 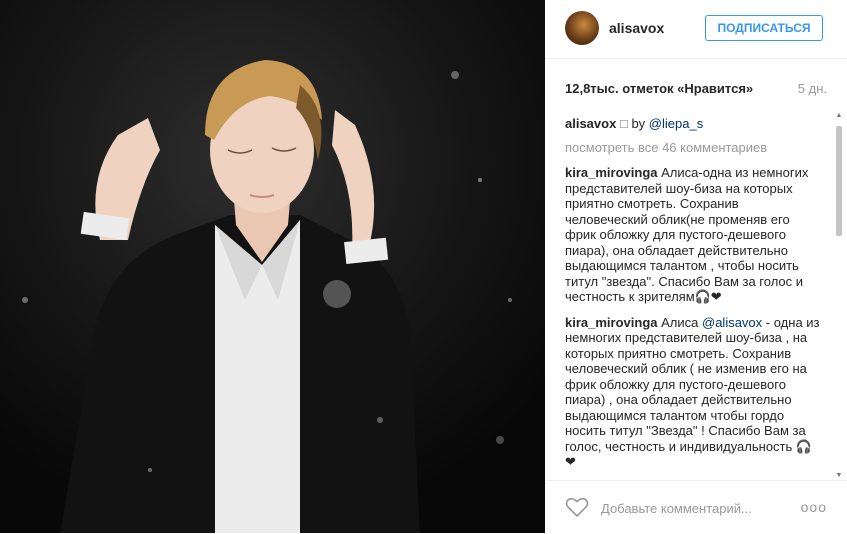 I want to click on comment-mention: @alisavox, so click(x=732, y=322).